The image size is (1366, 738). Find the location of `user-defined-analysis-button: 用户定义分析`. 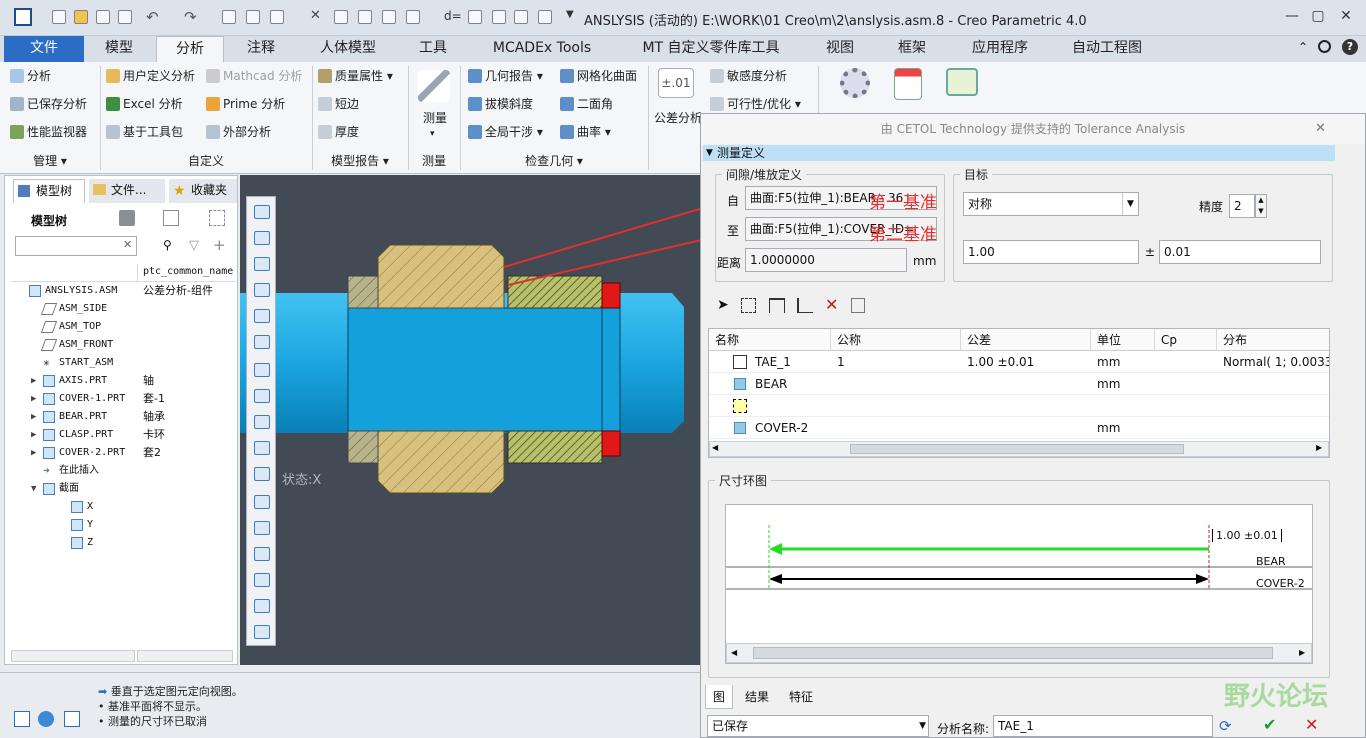

user-defined-analysis-button: 用户定义分析 is located at coordinates (150, 76).